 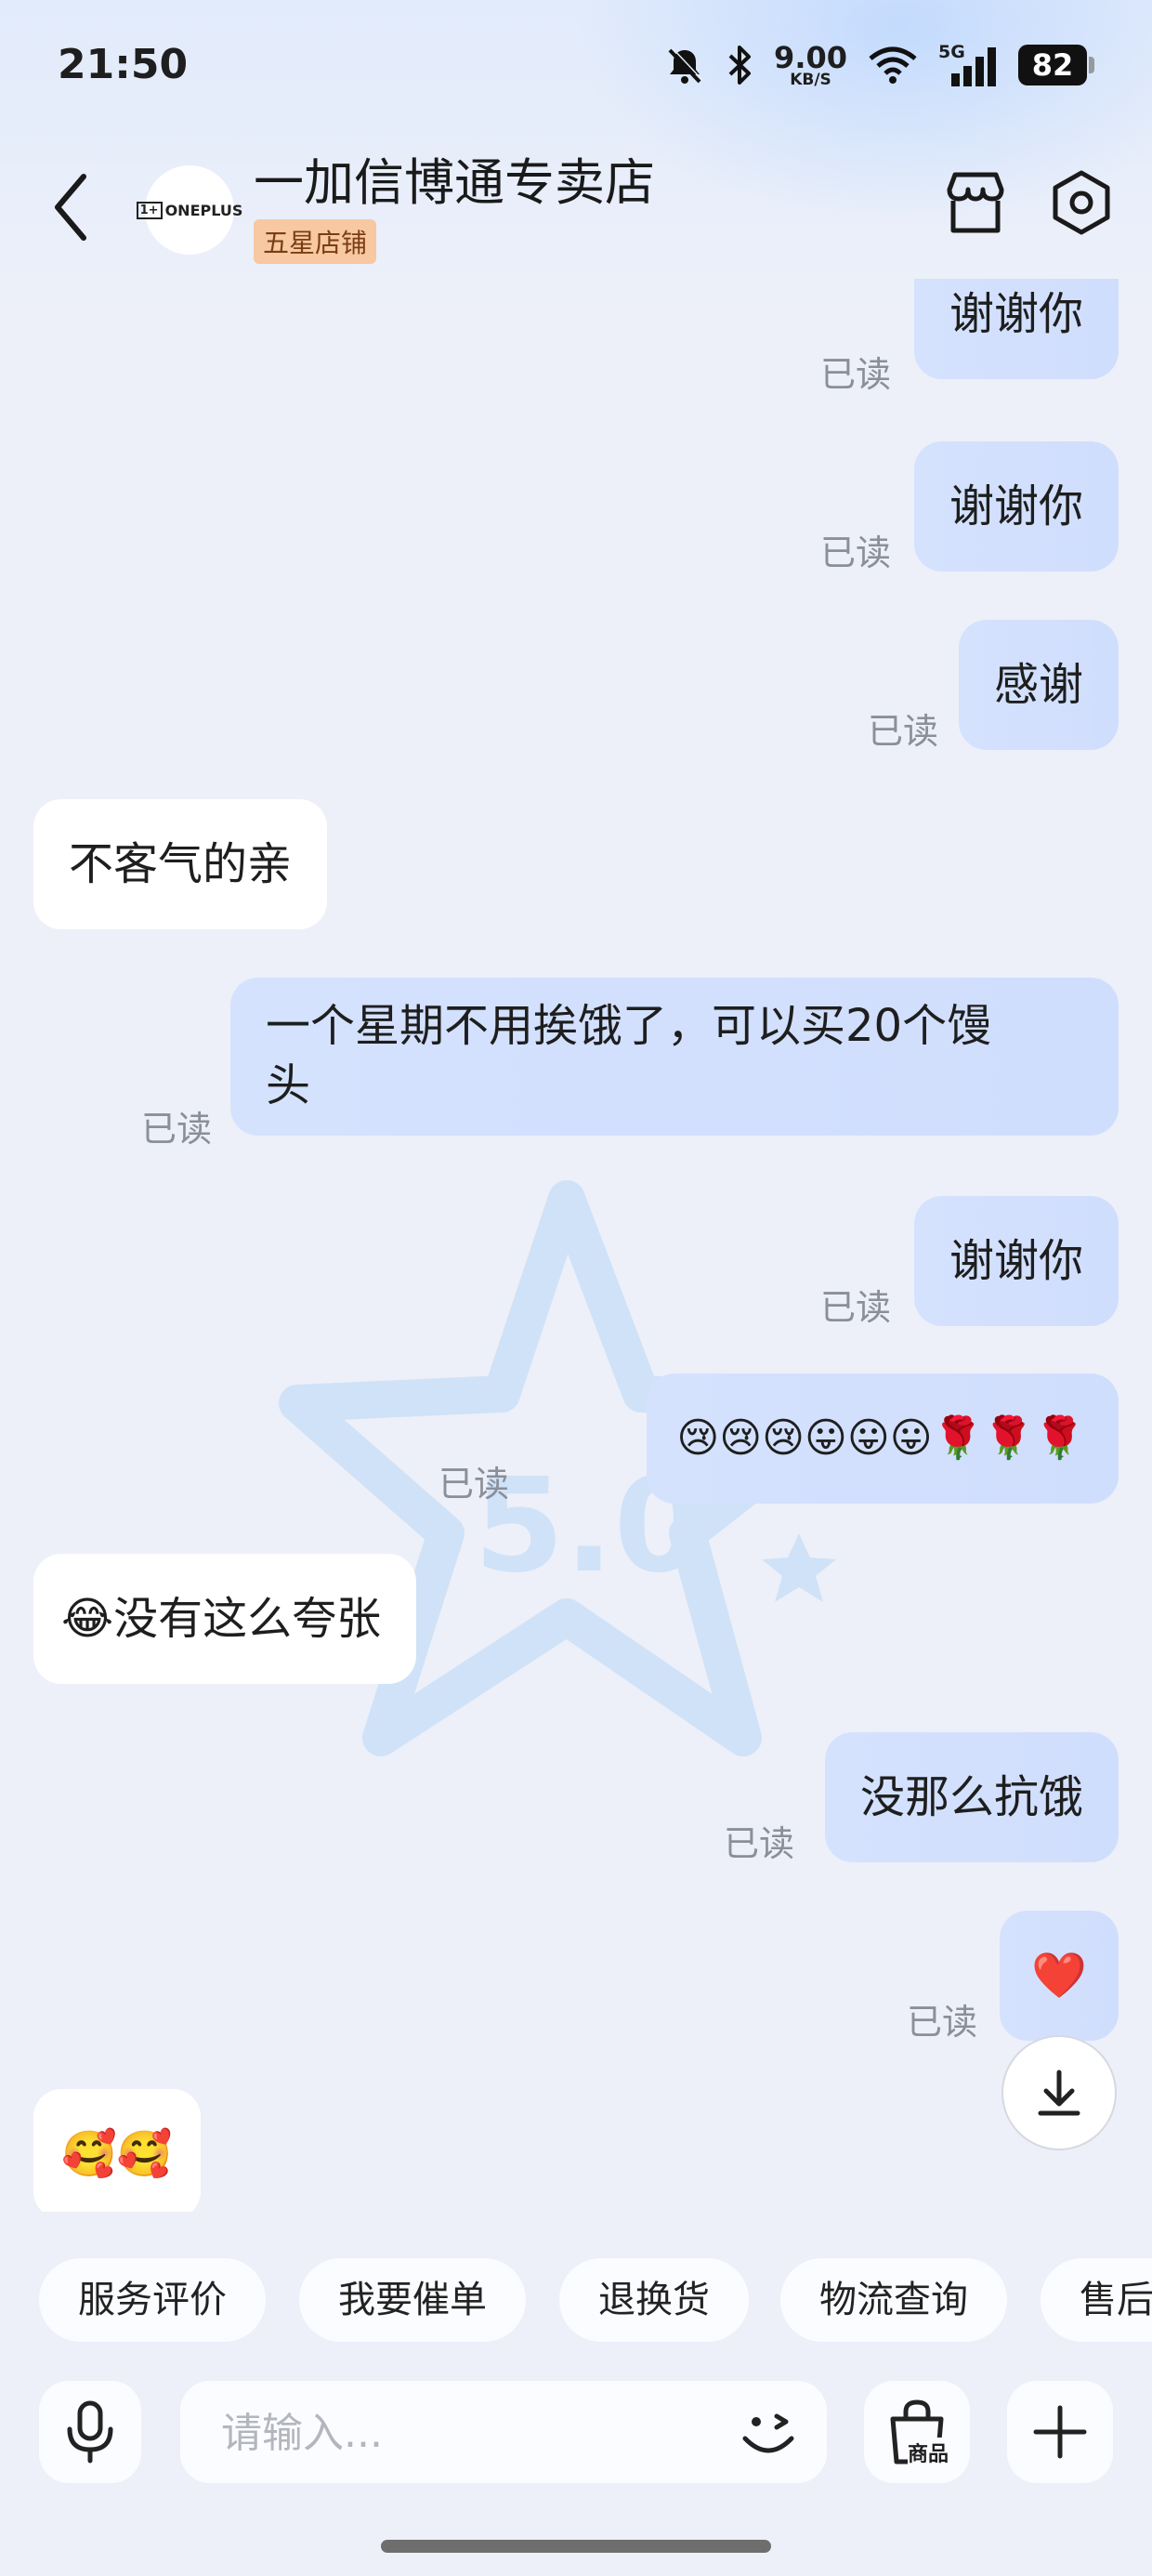 I want to click on battery-level: 82, so click(x=1052, y=65).